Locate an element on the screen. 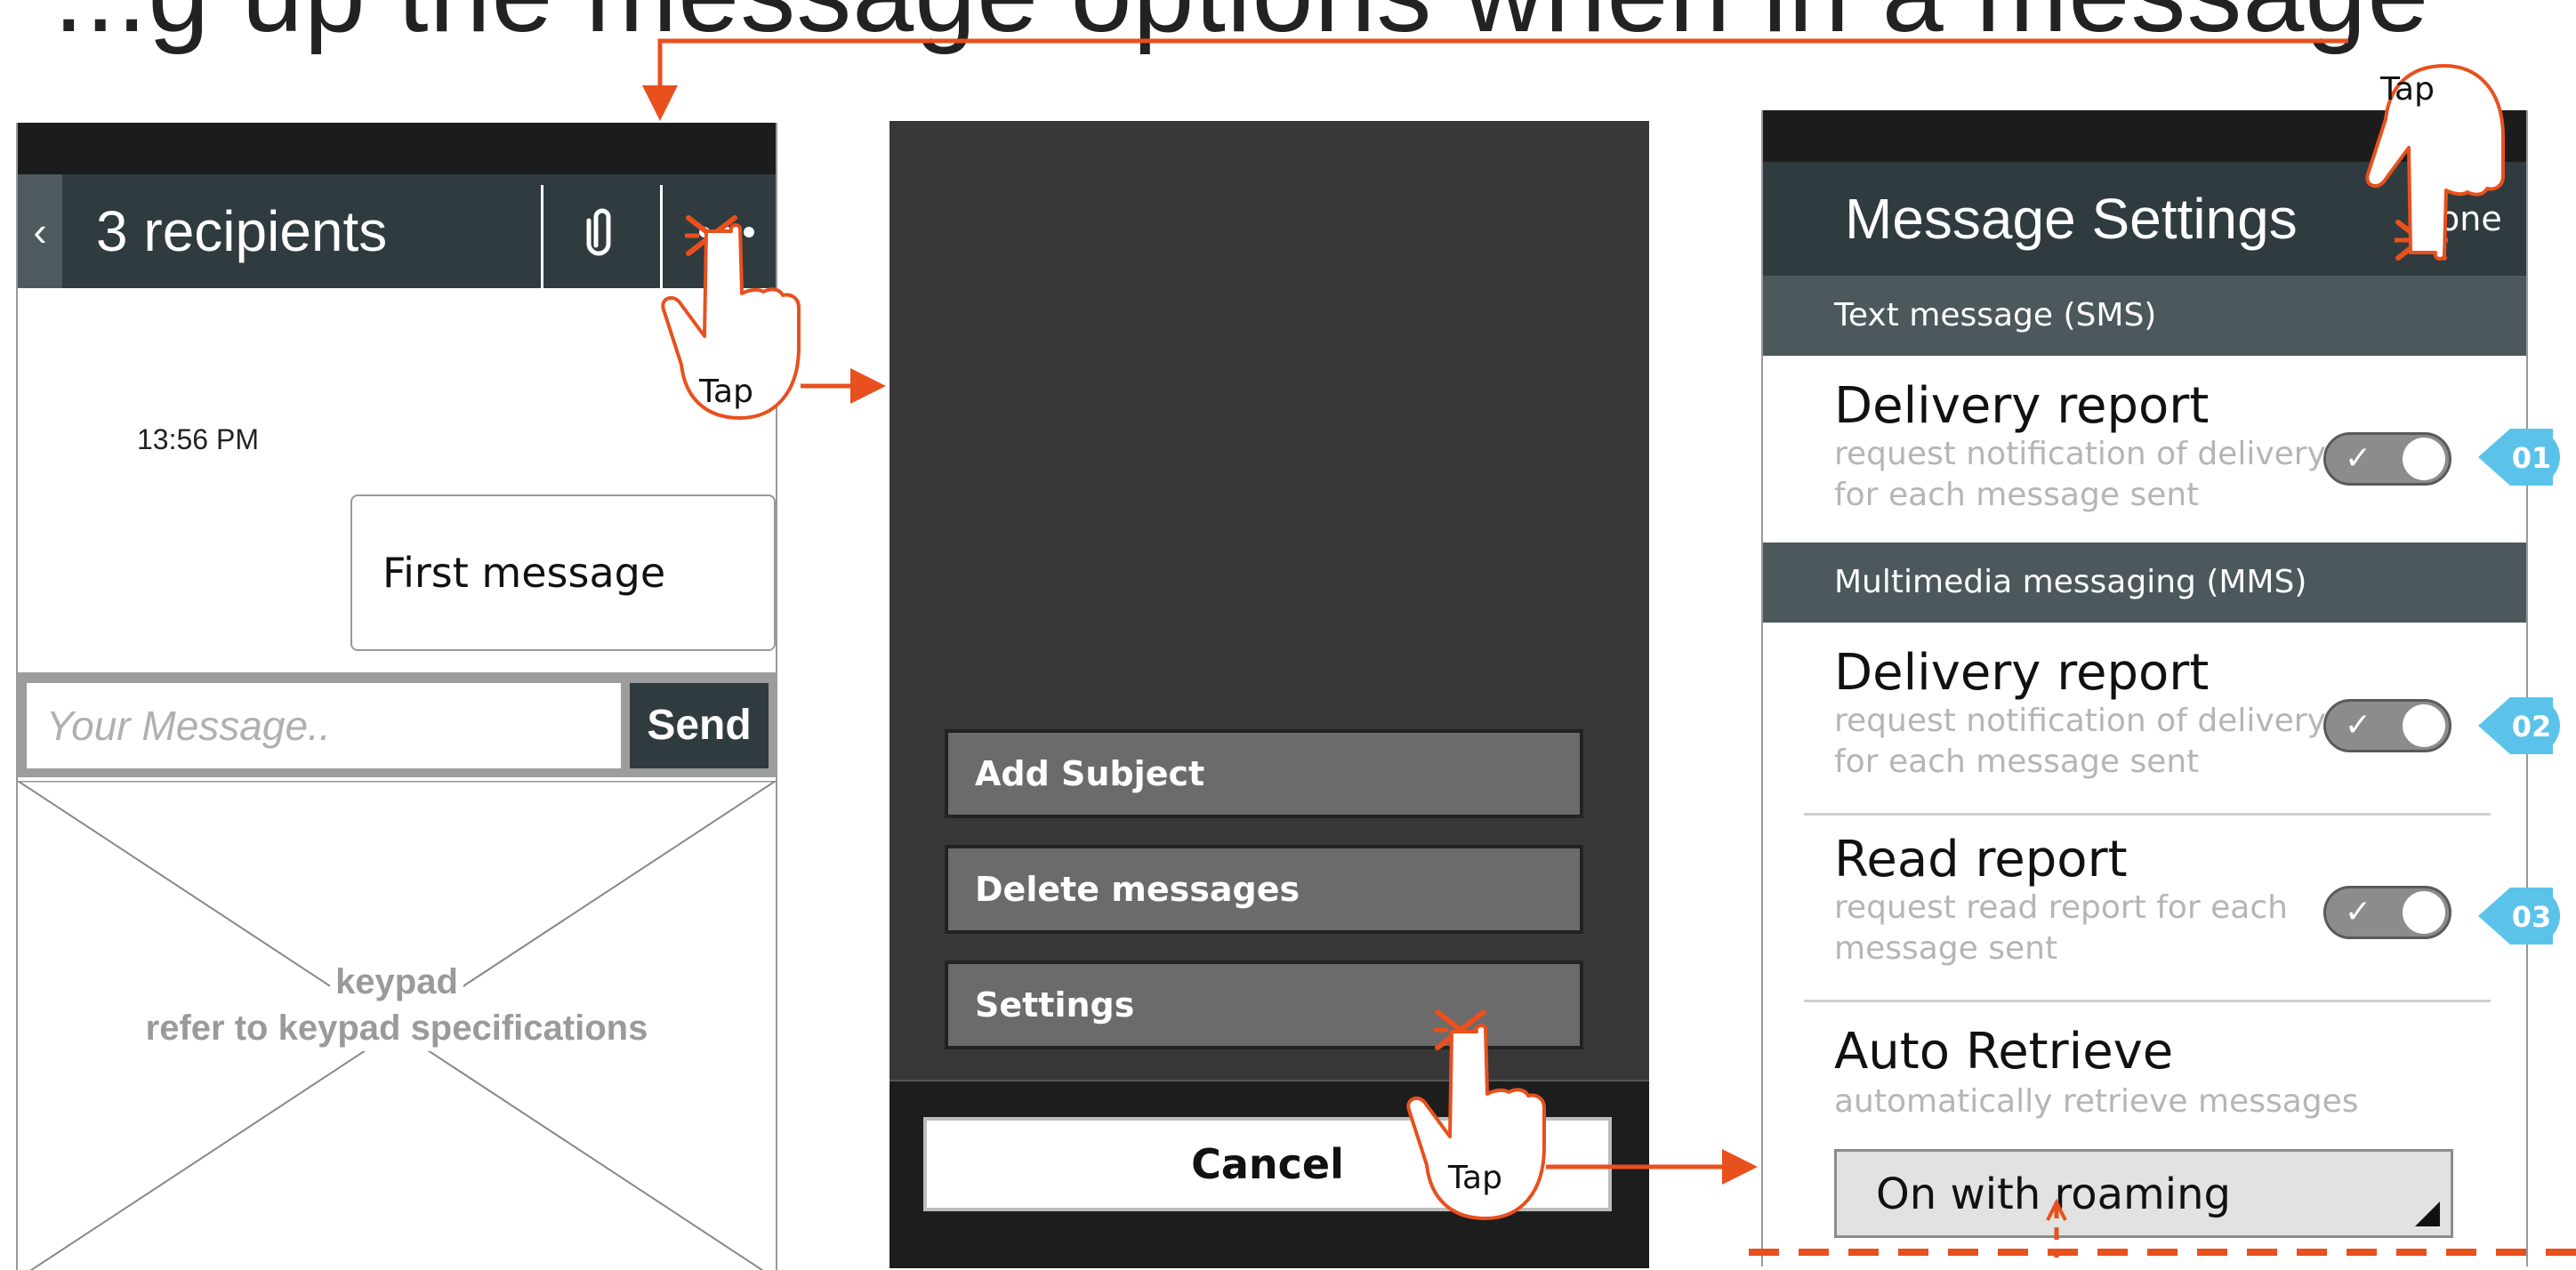 The width and height of the screenshot is (2576, 1270). badge-label: 03 is located at coordinates (2532, 917).